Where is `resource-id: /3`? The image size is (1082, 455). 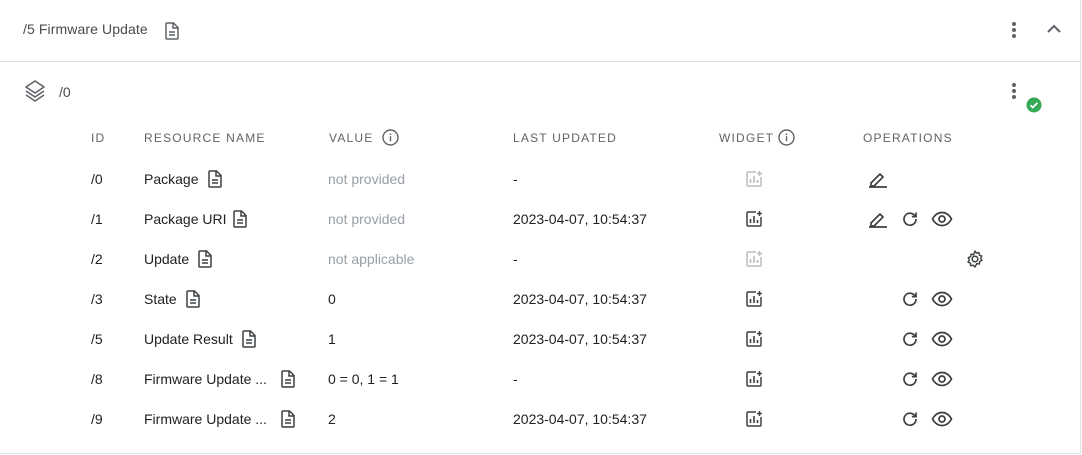
resource-id: /3 is located at coordinates (97, 299).